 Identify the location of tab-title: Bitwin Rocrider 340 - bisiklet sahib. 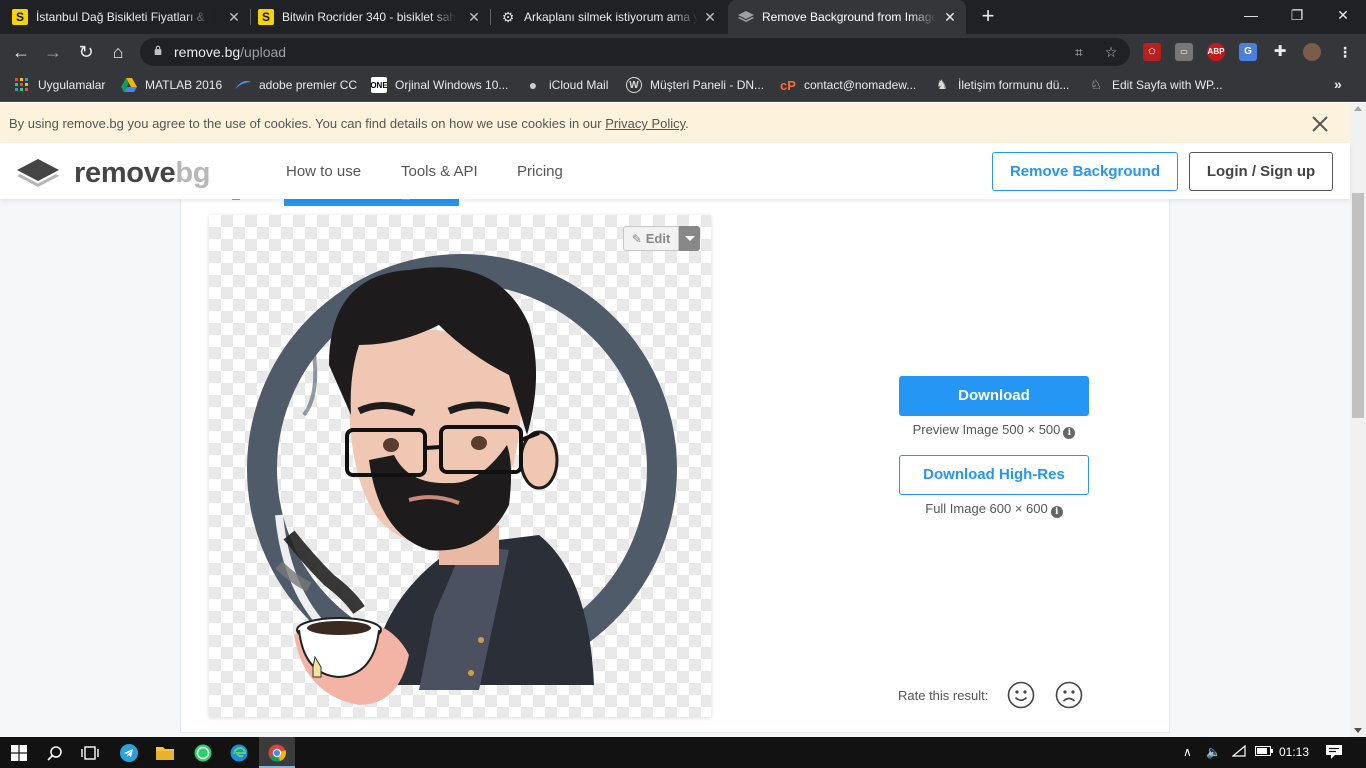
(369, 17).